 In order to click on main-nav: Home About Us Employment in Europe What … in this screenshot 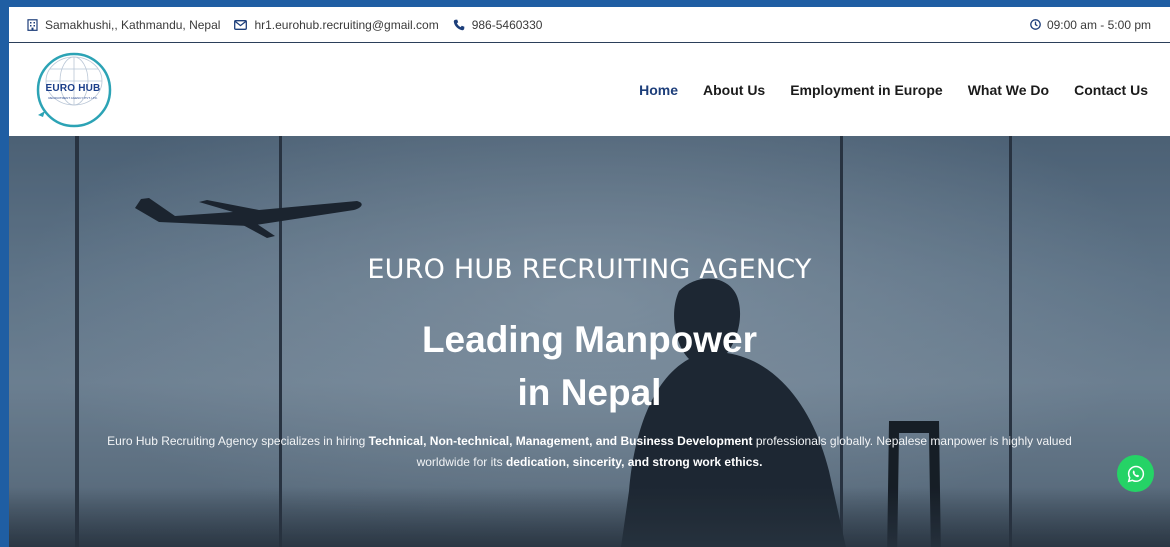, I will do `click(881, 90)`.